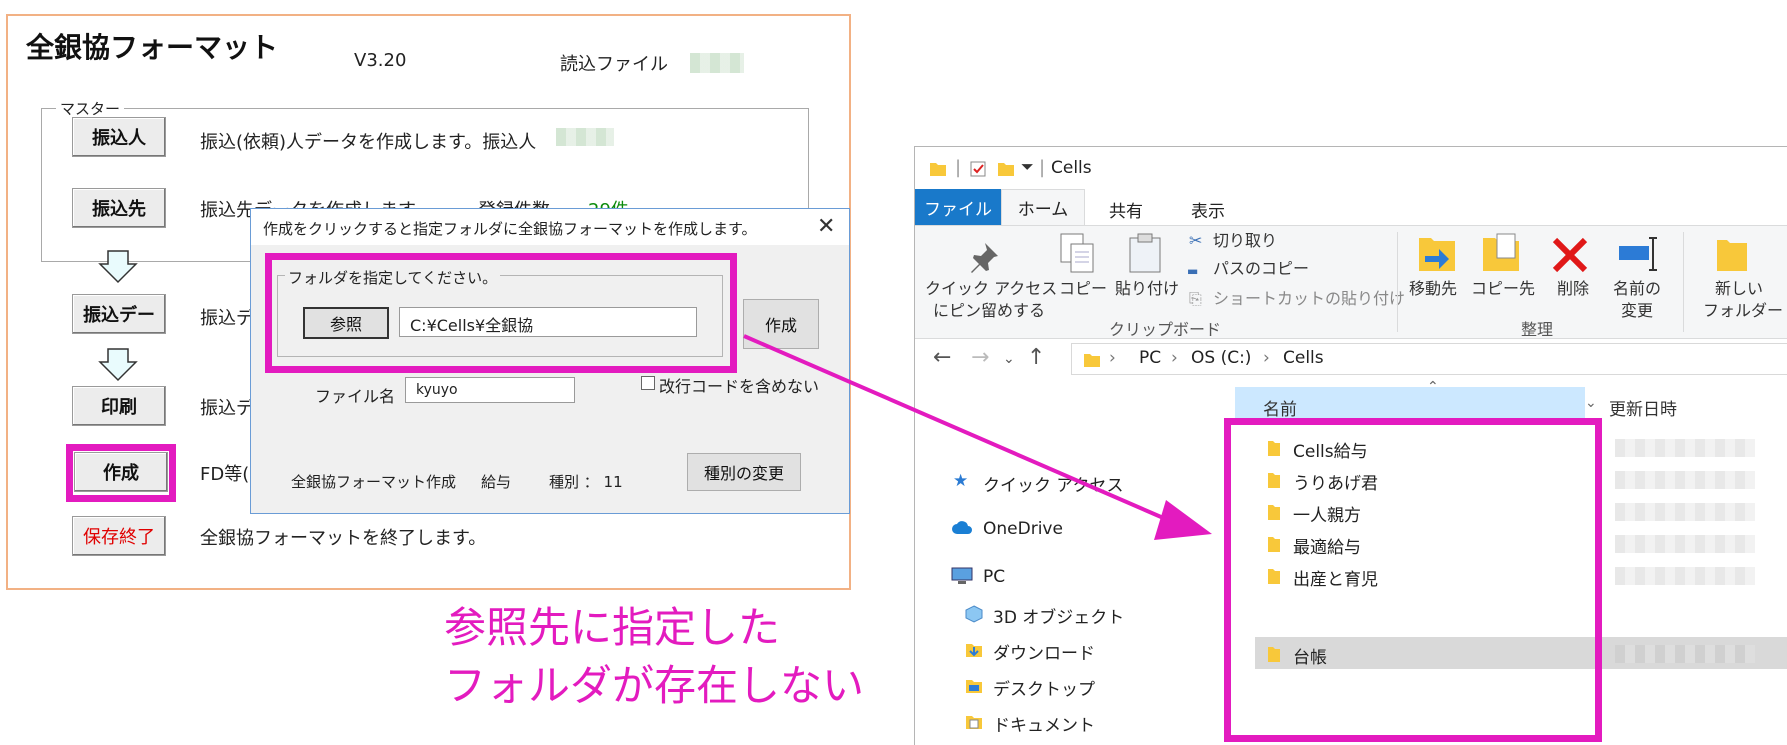  Describe the element at coordinates (962, 527) in the screenshot. I see `cloud-icon` at that location.